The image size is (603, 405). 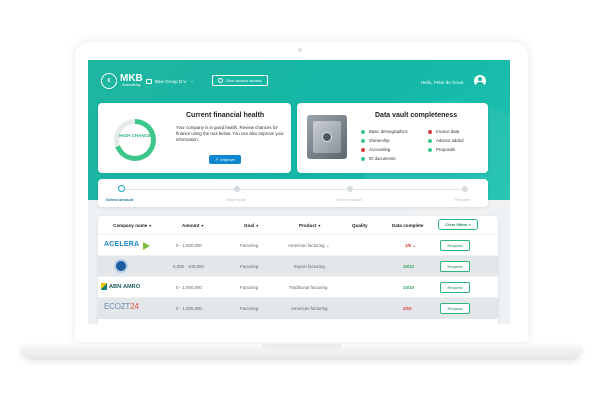 I want to click on company-logo-abn-amro: ABN·AMRO, so click(x=120, y=286).